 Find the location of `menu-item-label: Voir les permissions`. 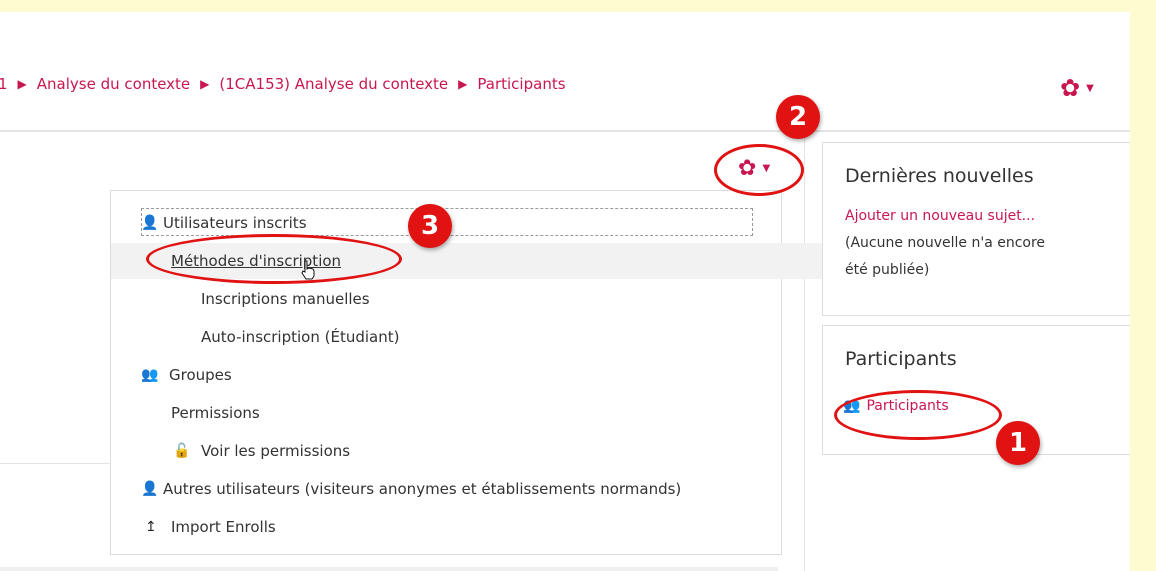

menu-item-label: Voir les permissions is located at coordinates (276, 451).